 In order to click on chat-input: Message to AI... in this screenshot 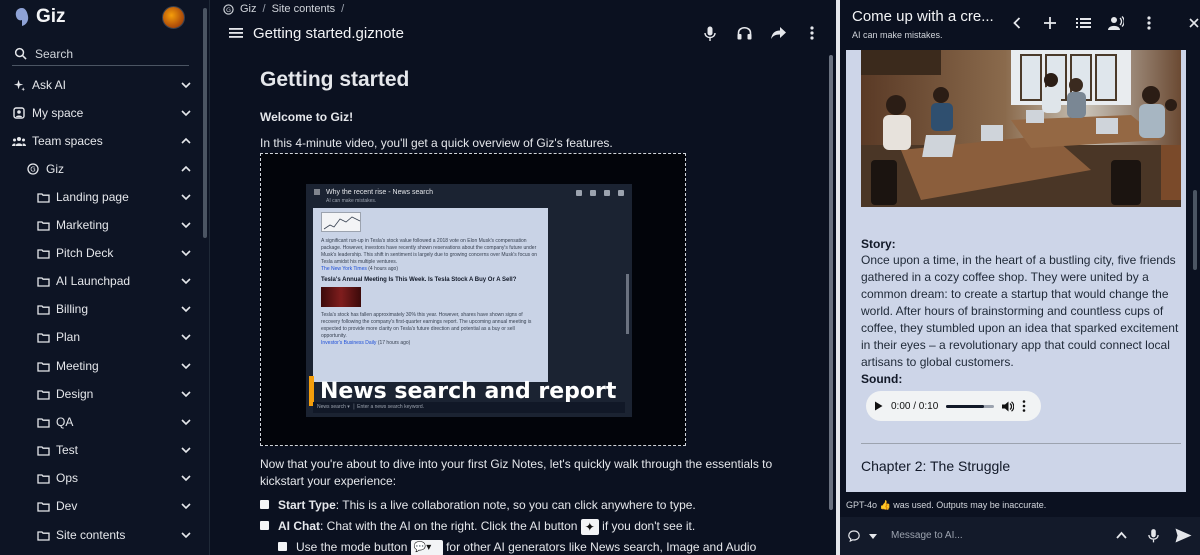, I will do `click(927, 535)`.